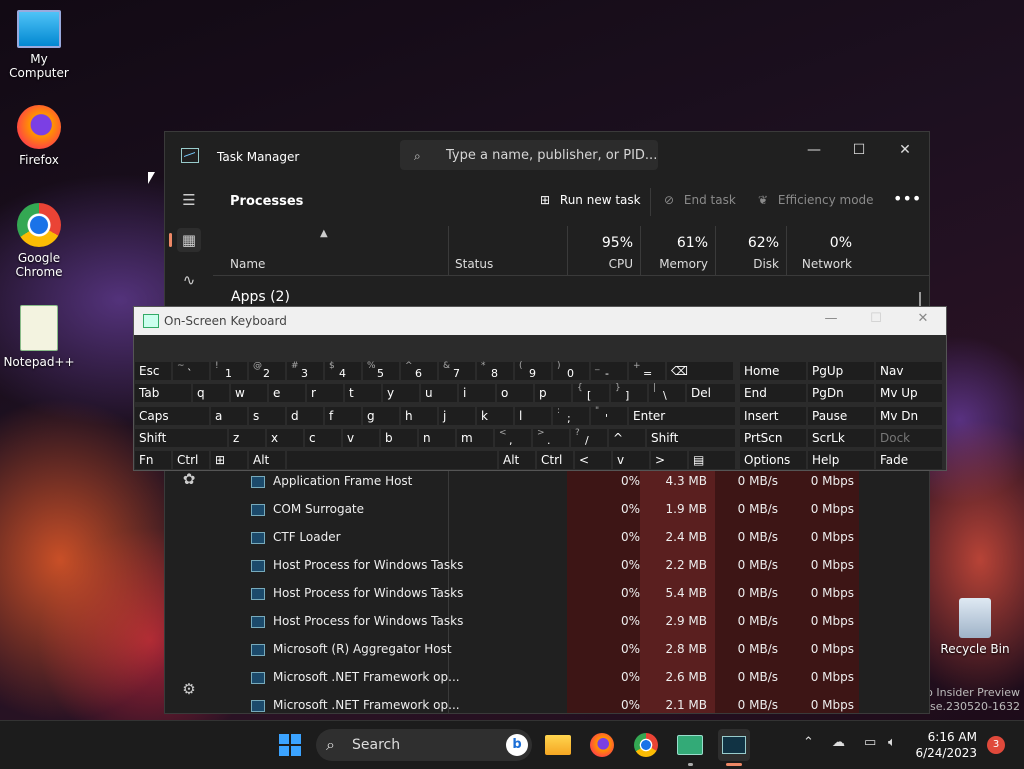  Describe the element at coordinates (629, 393) in the screenshot. I see `osk-key: }]` at that location.